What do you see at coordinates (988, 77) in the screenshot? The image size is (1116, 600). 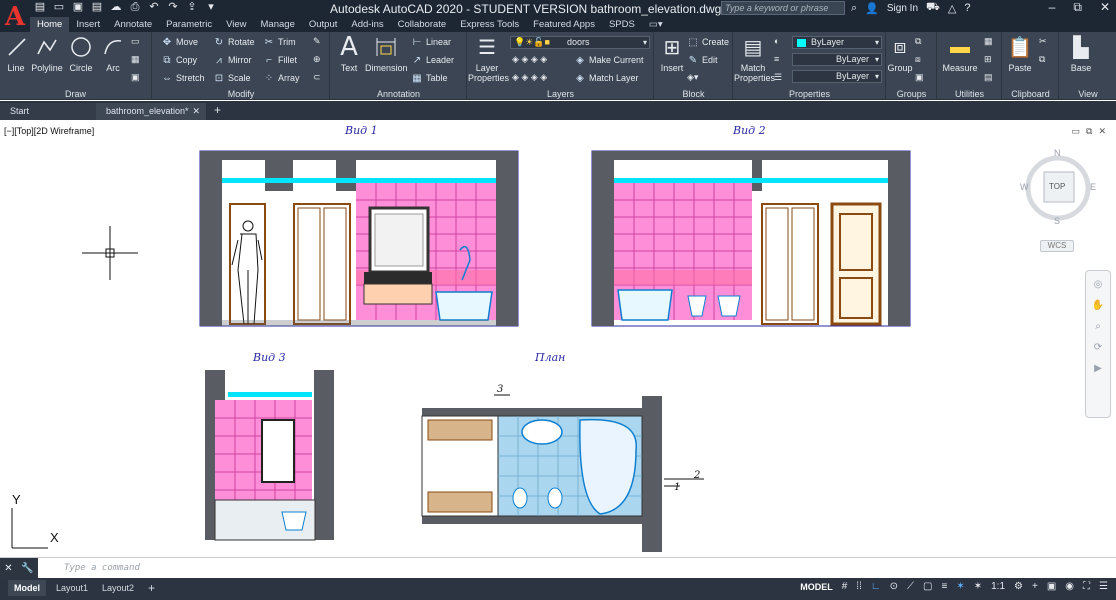 I see `calculator-icon: ▤` at bounding box center [988, 77].